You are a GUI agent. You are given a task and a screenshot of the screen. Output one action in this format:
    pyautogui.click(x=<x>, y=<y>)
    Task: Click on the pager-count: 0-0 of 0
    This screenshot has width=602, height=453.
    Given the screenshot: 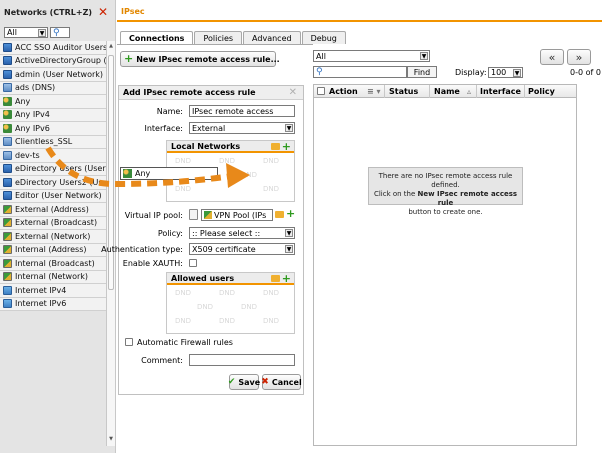 What is the action you would take?
    pyautogui.click(x=585, y=72)
    